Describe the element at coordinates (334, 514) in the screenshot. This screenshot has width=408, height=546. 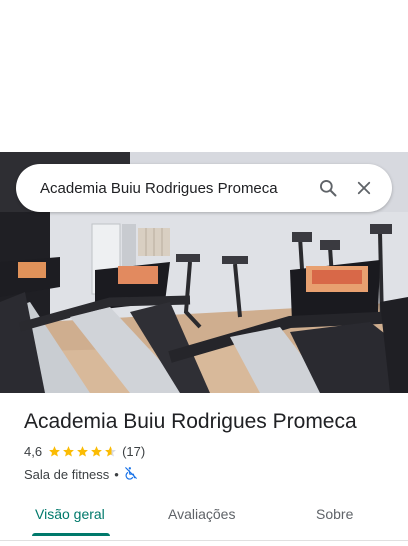
I see `tab-about: Sobre` at that location.